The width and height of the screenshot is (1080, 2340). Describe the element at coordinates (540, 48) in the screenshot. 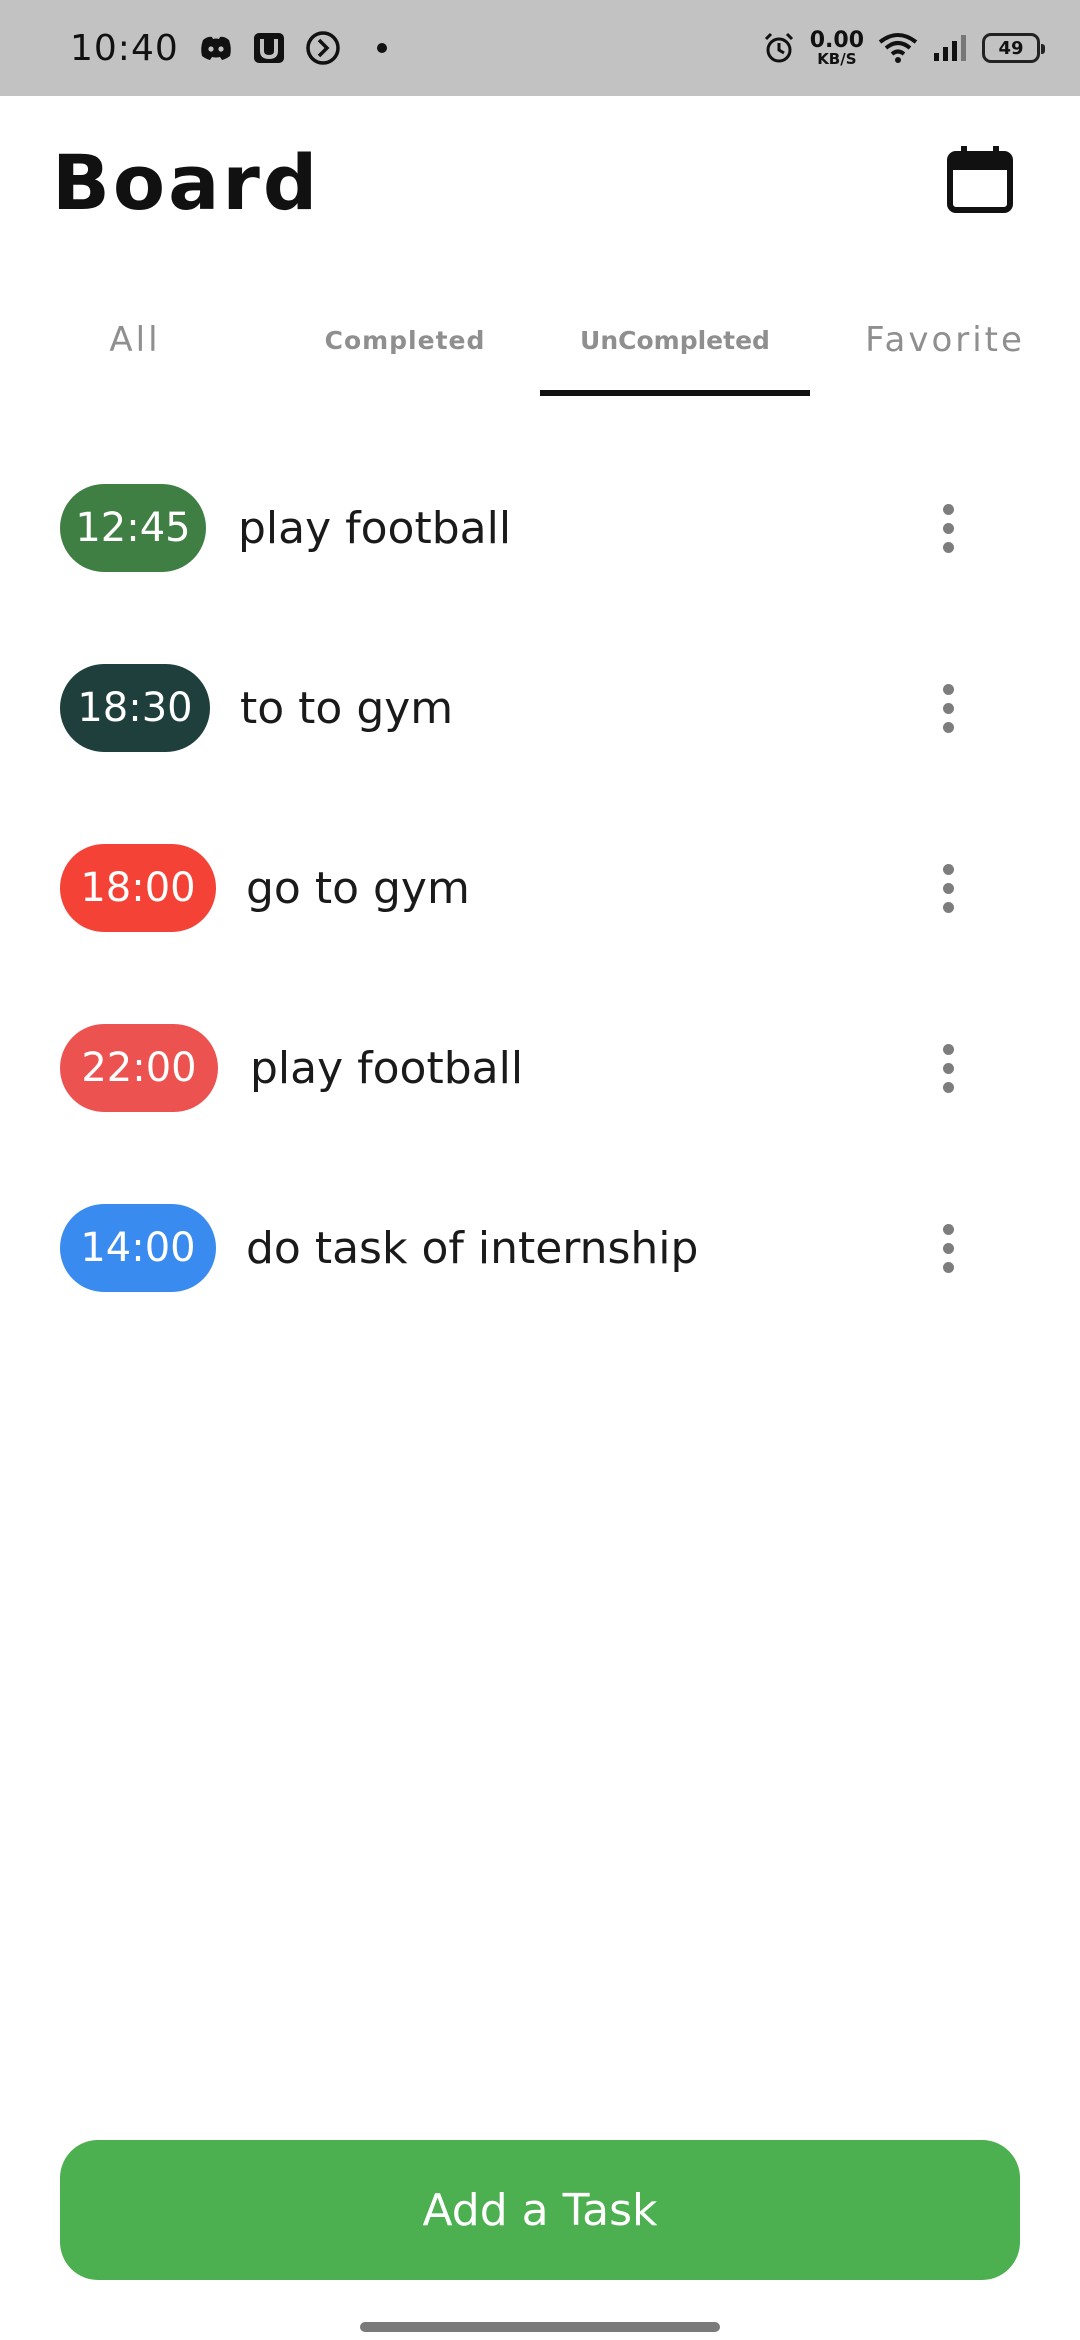

I see `status-bar: 10:40 0.00 KB/S 49` at that location.